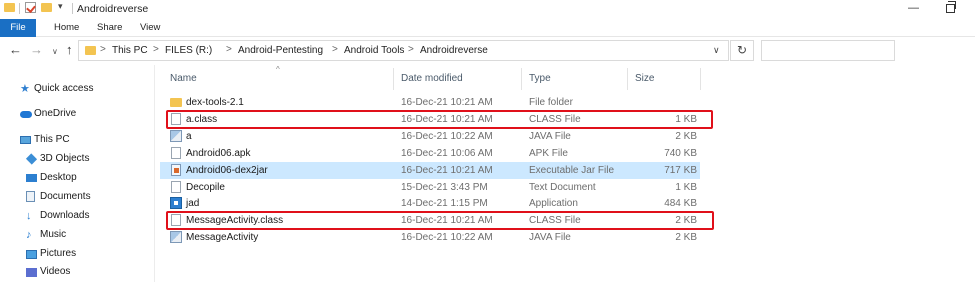  I want to click on file-row-a-java: a 16-Dec-21 10:22 AM JAVA File 2 KB, so click(430, 136).